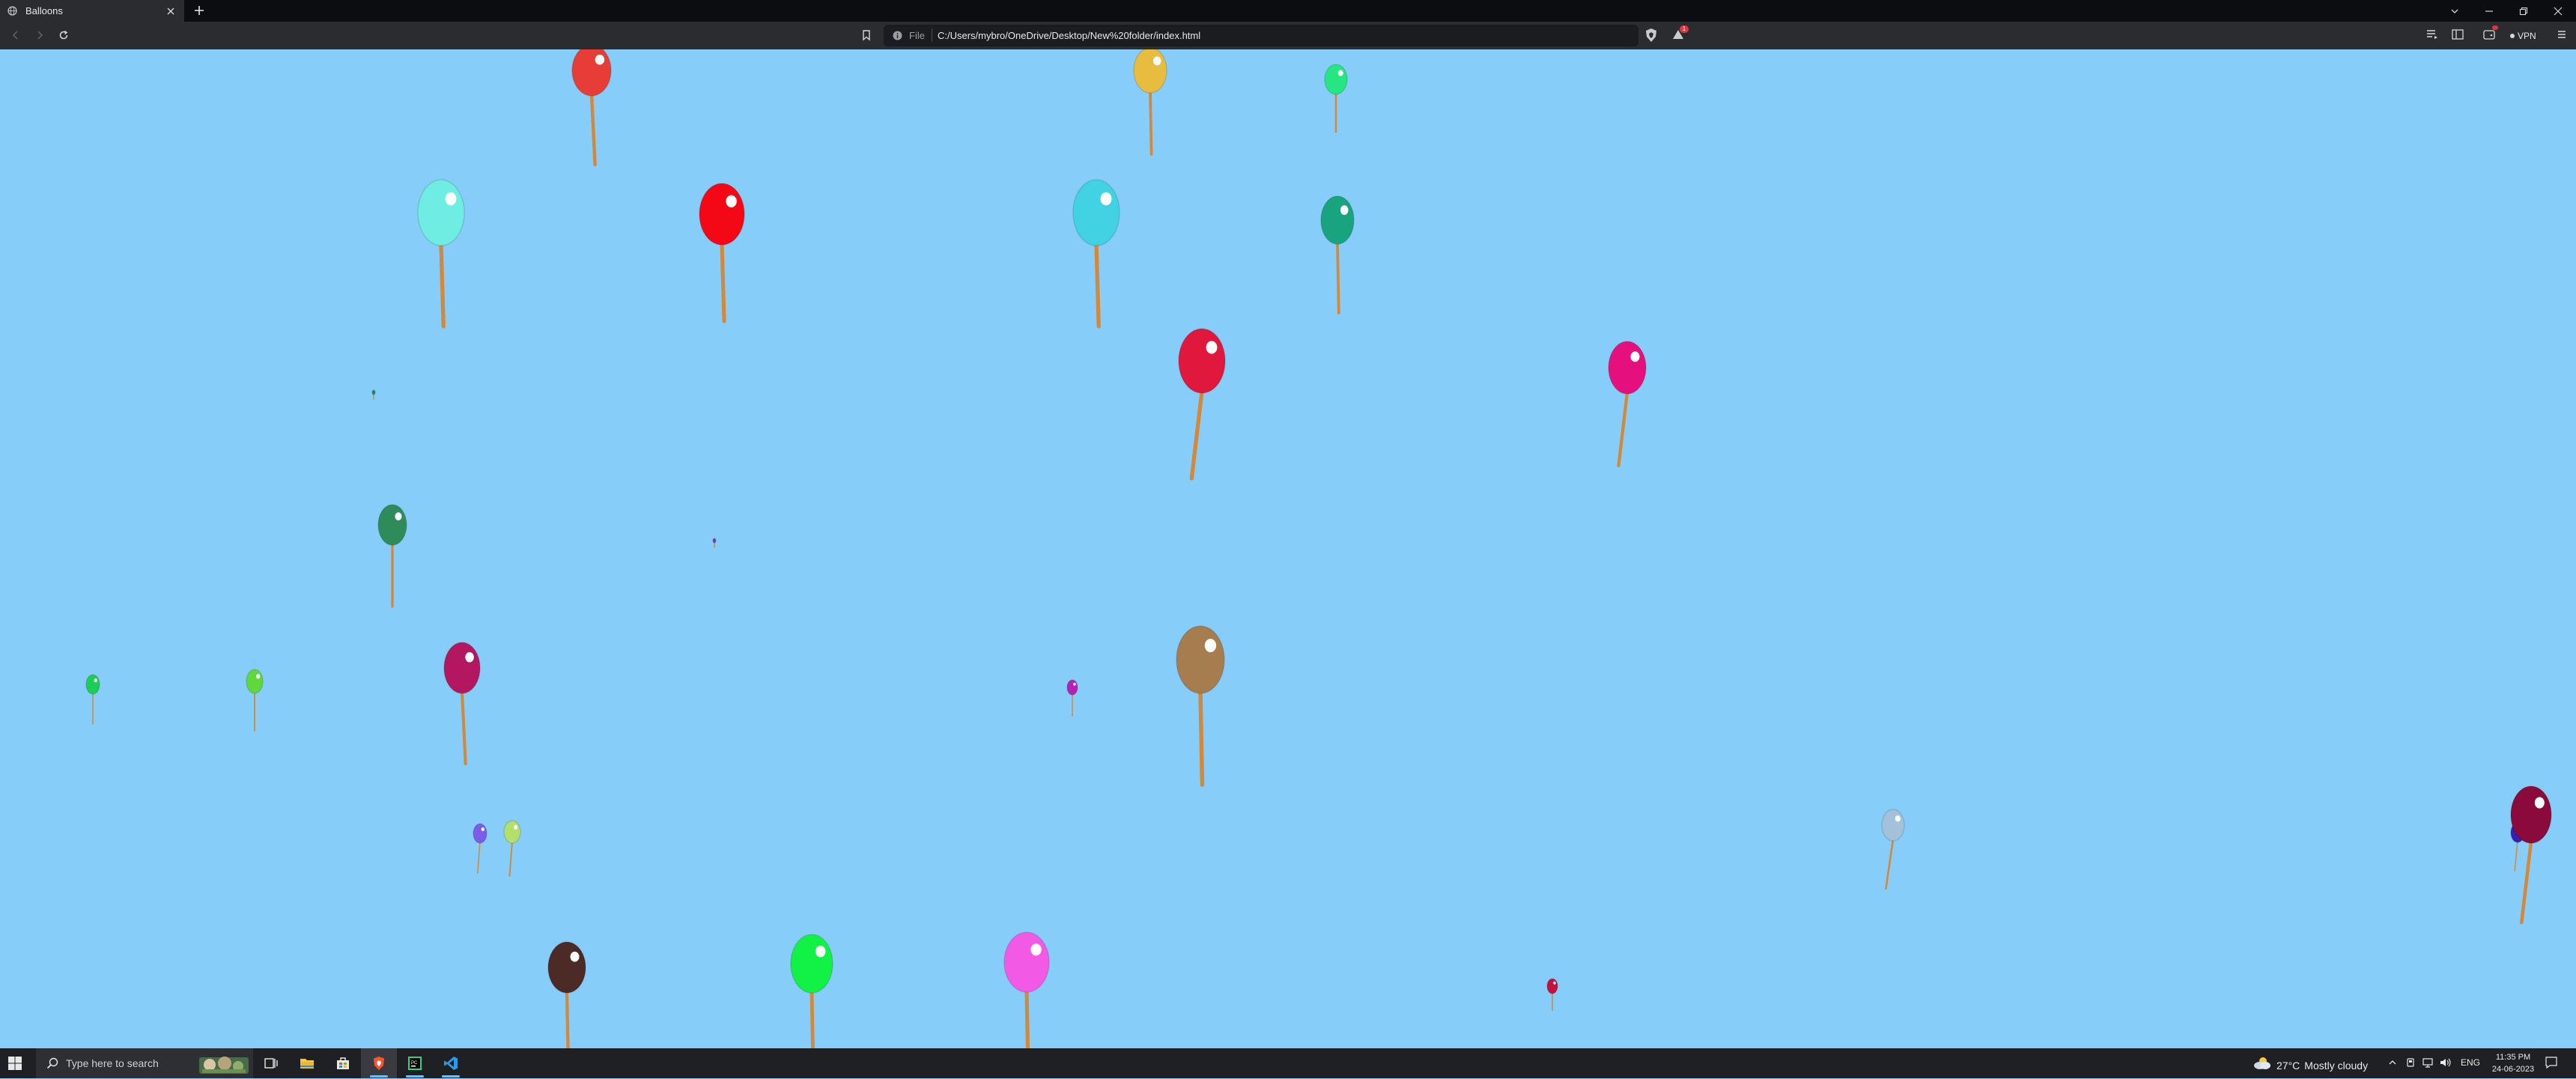  What do you see at coordinates (2558, 13) in the screenshot?
I see `close-window-icon` at bounding box center [2558, 13].